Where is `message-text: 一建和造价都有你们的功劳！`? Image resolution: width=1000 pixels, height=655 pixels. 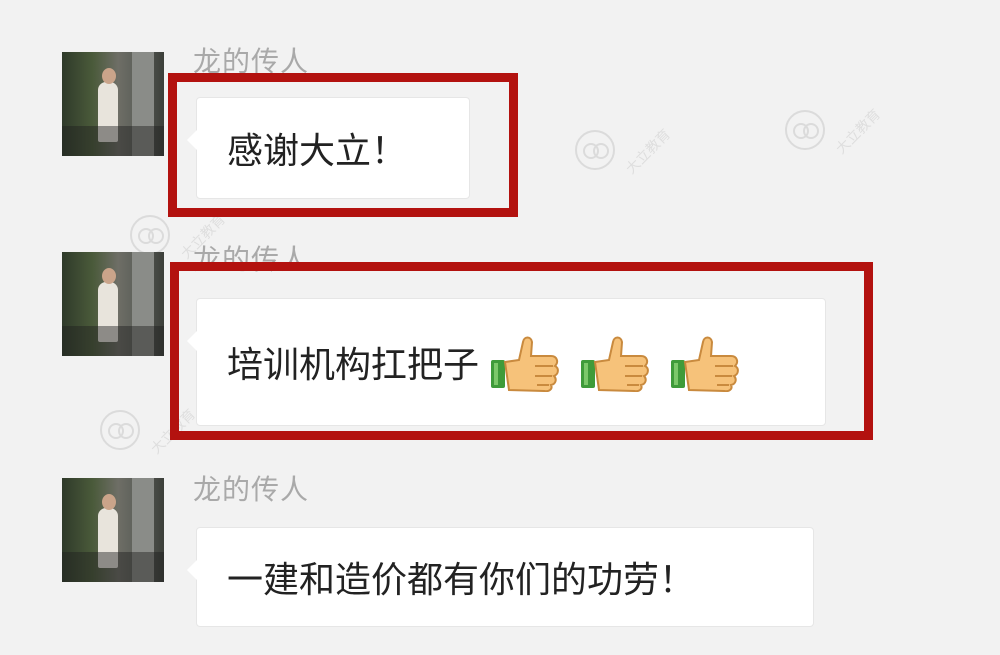
message-text: 一建和造价都有你们的功劳！ is located at coordinates (461, 580).